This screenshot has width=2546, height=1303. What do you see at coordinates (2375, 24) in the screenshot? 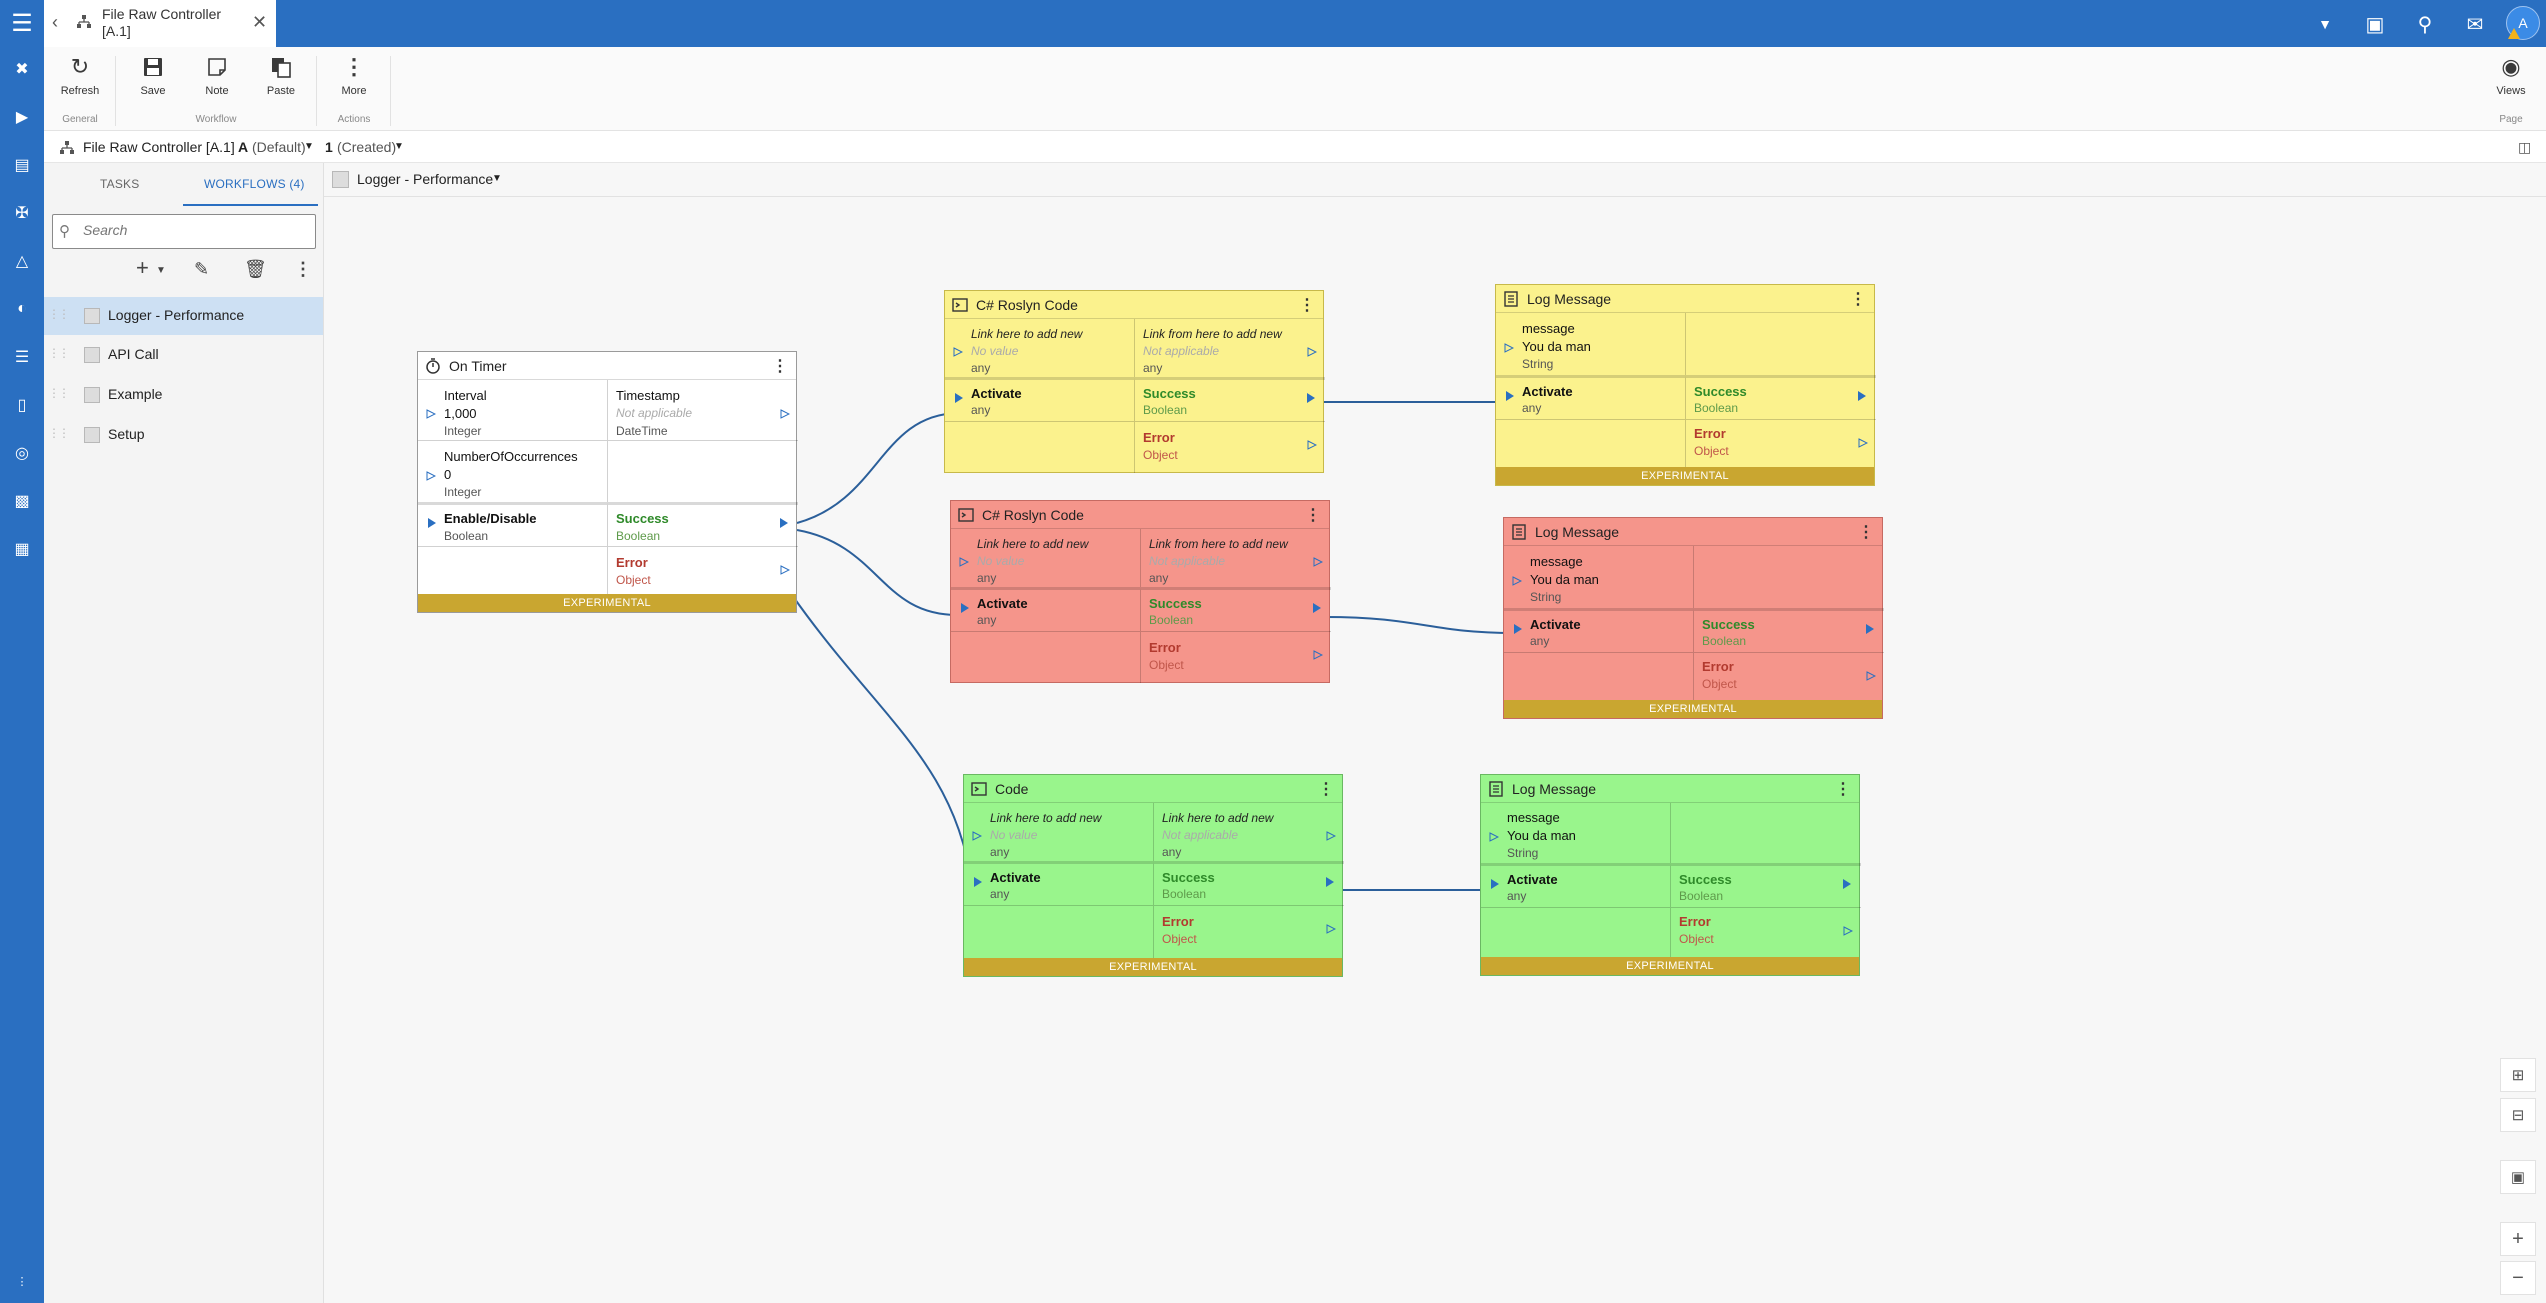
I see `fullscreen-icon: ▣` at bounding box center [2375, 24].